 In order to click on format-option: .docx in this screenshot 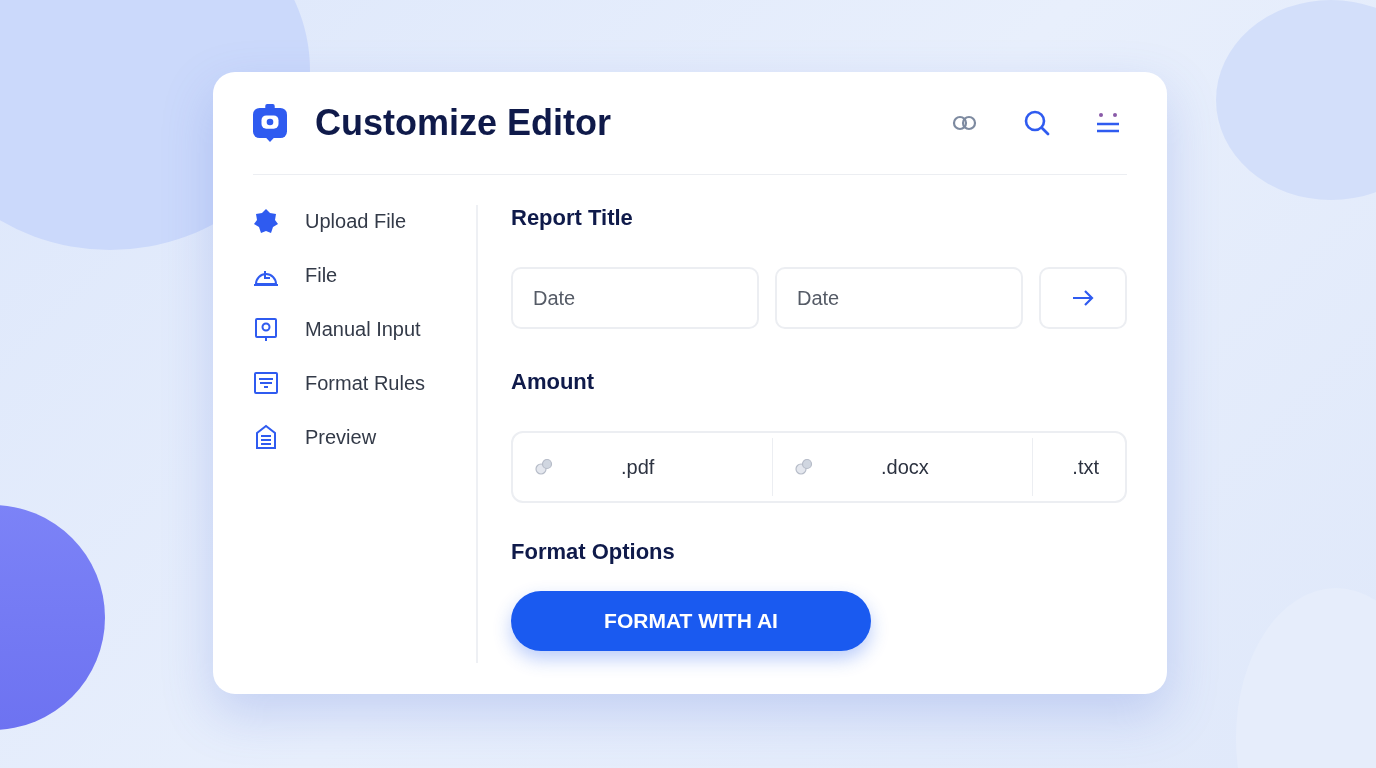, I will do `click(905, 467)`.